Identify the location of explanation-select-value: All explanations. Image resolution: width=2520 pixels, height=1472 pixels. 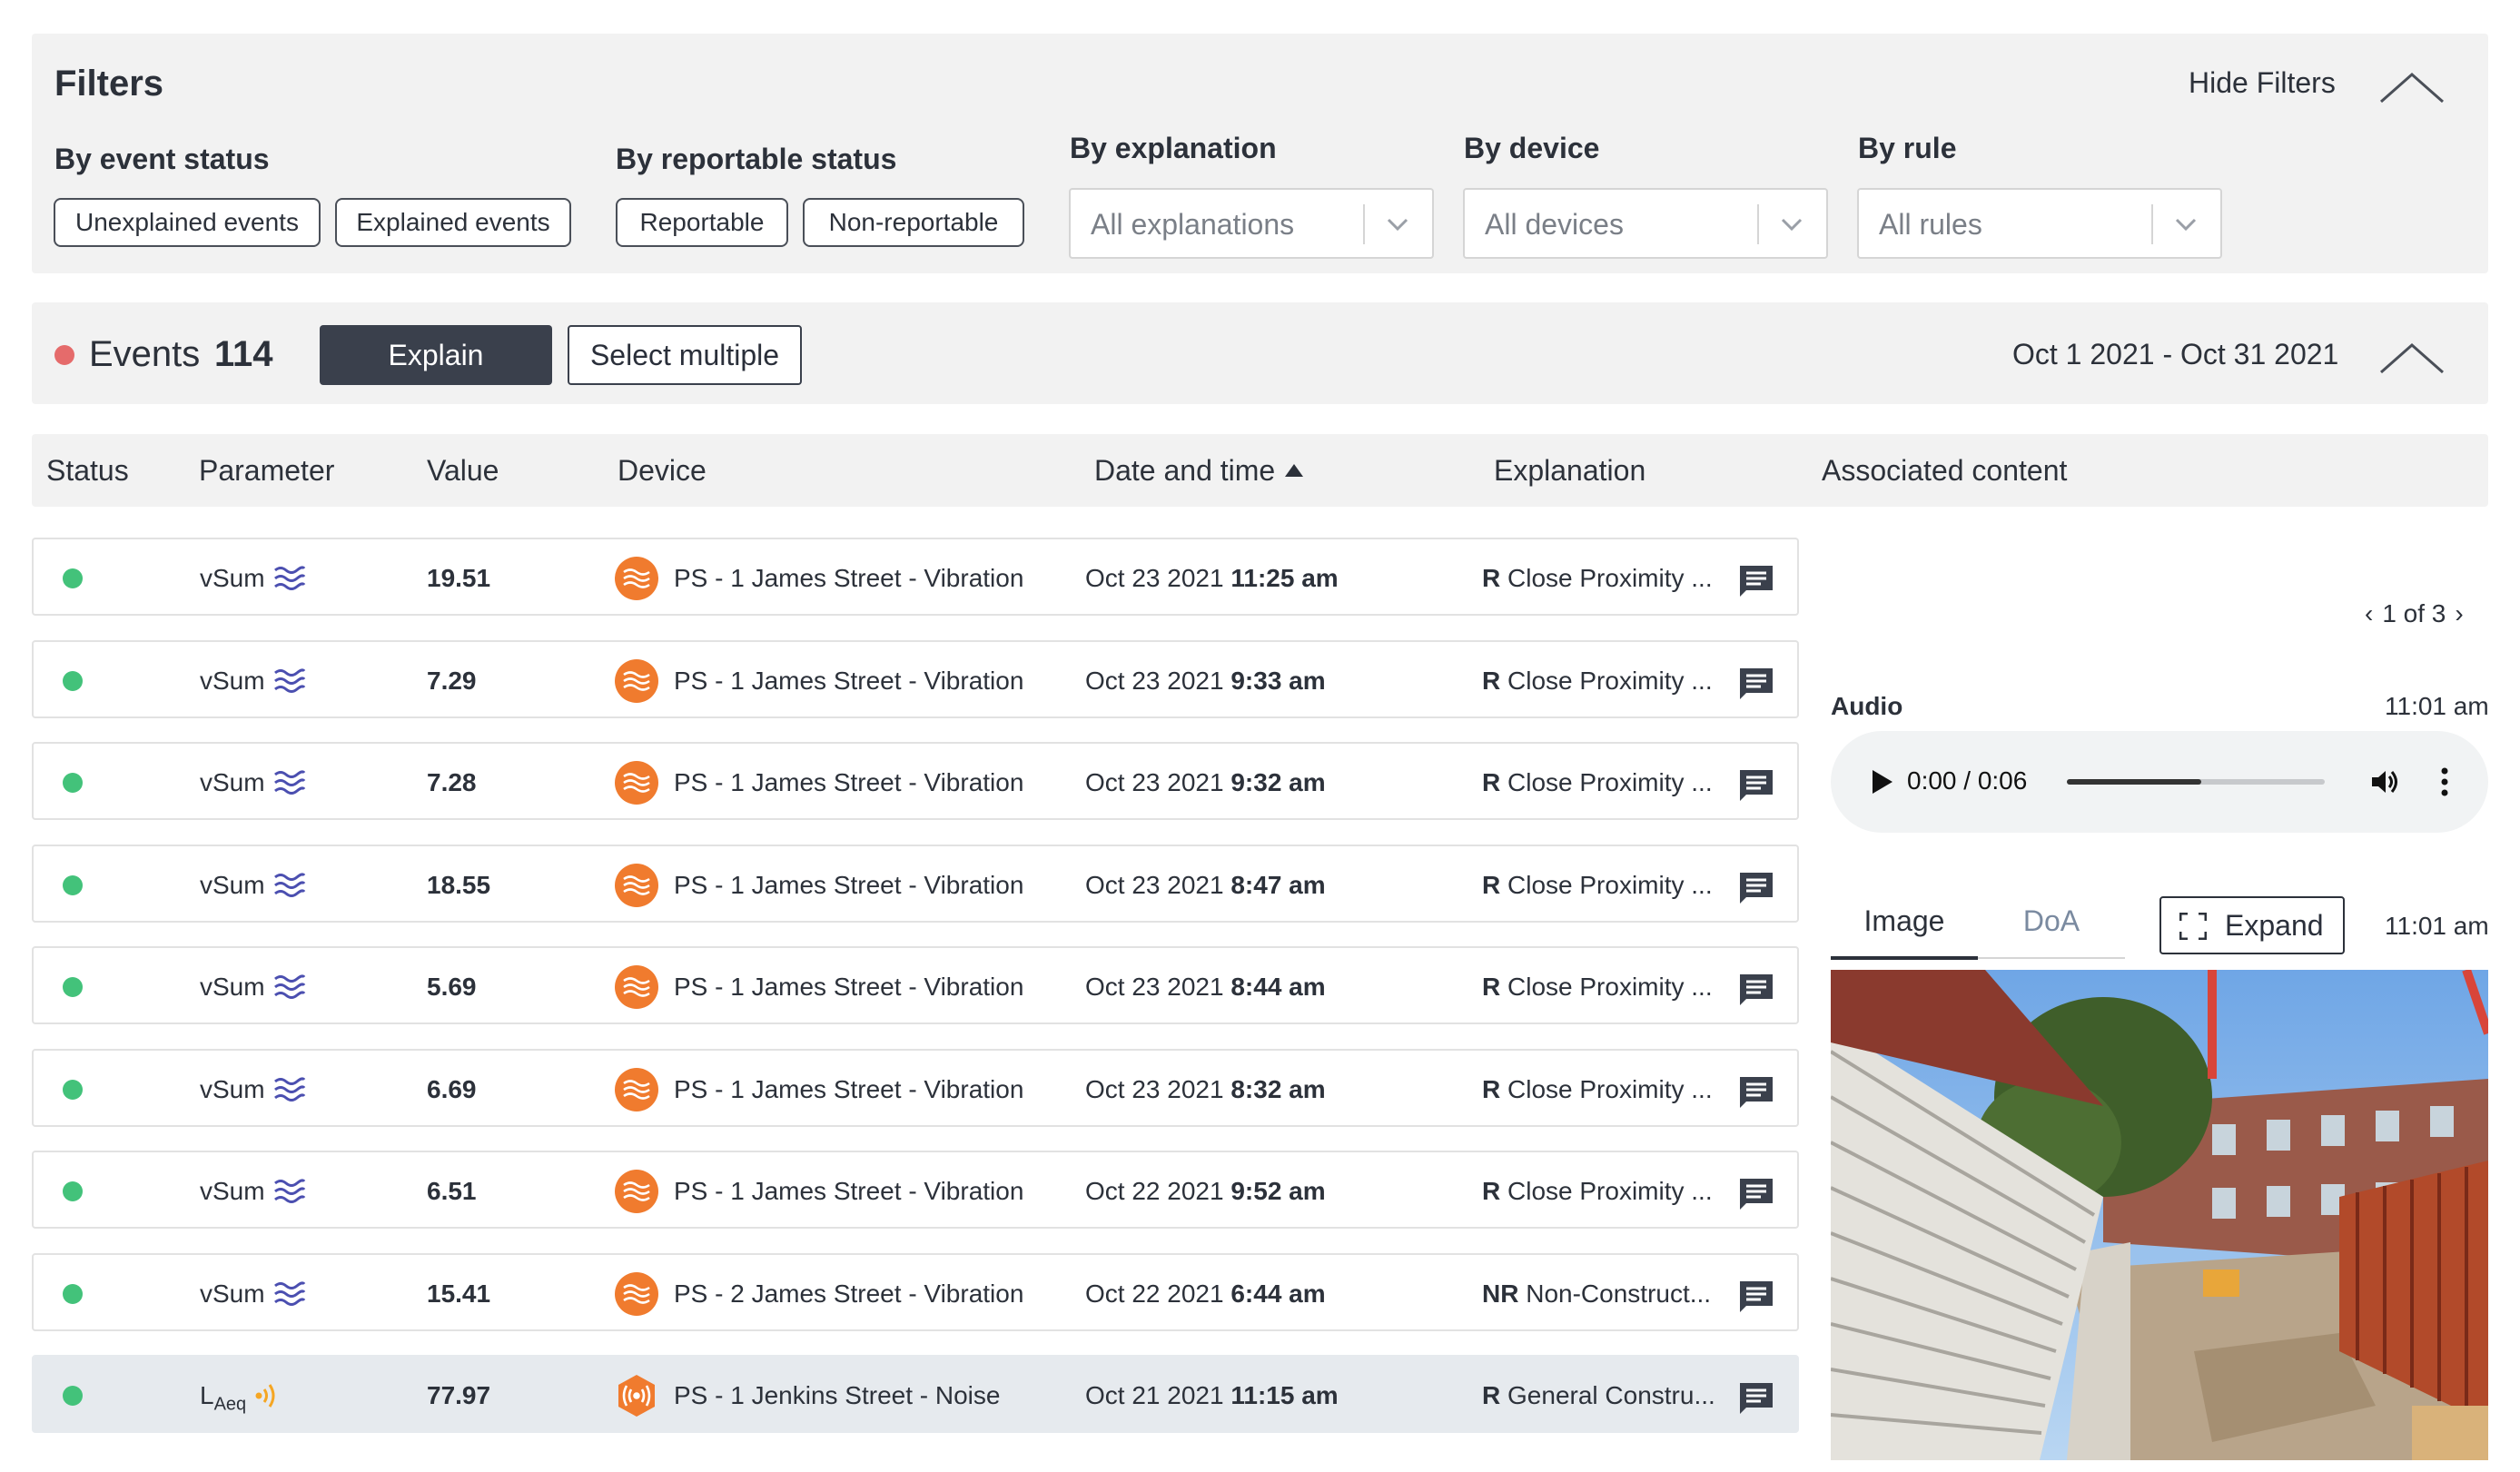
(1193, 224).